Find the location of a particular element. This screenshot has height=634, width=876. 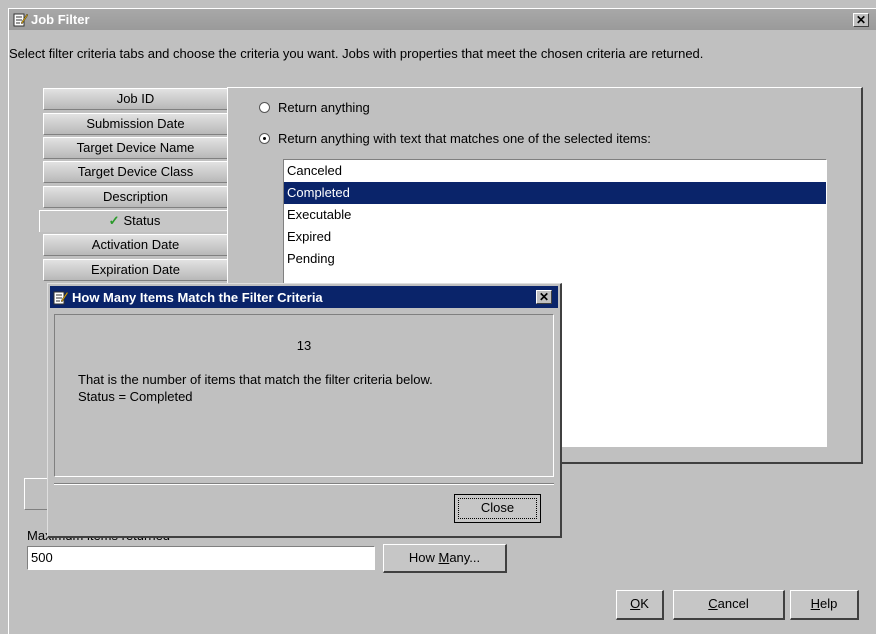

criteria-line: Status = Completed is located at coordinates (135, 396).